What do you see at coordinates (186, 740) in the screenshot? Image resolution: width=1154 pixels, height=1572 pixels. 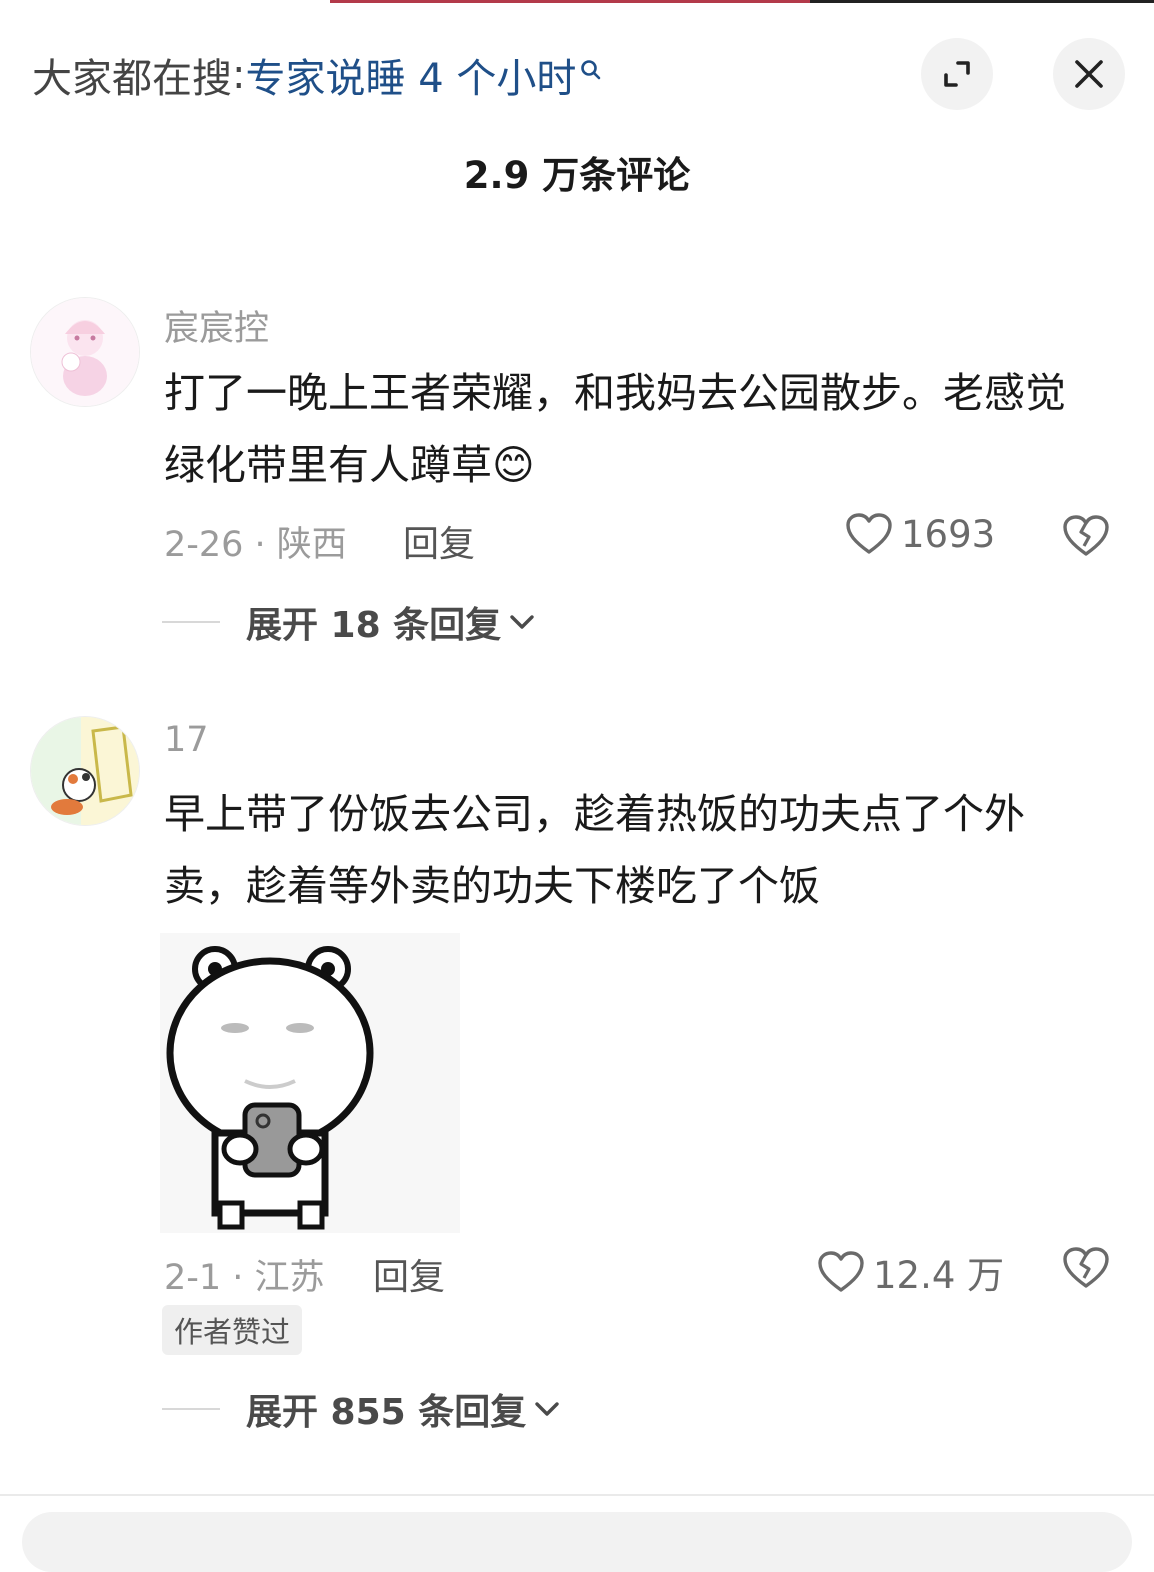 I see `comment-username: 17` at bounding box center [186, 740].